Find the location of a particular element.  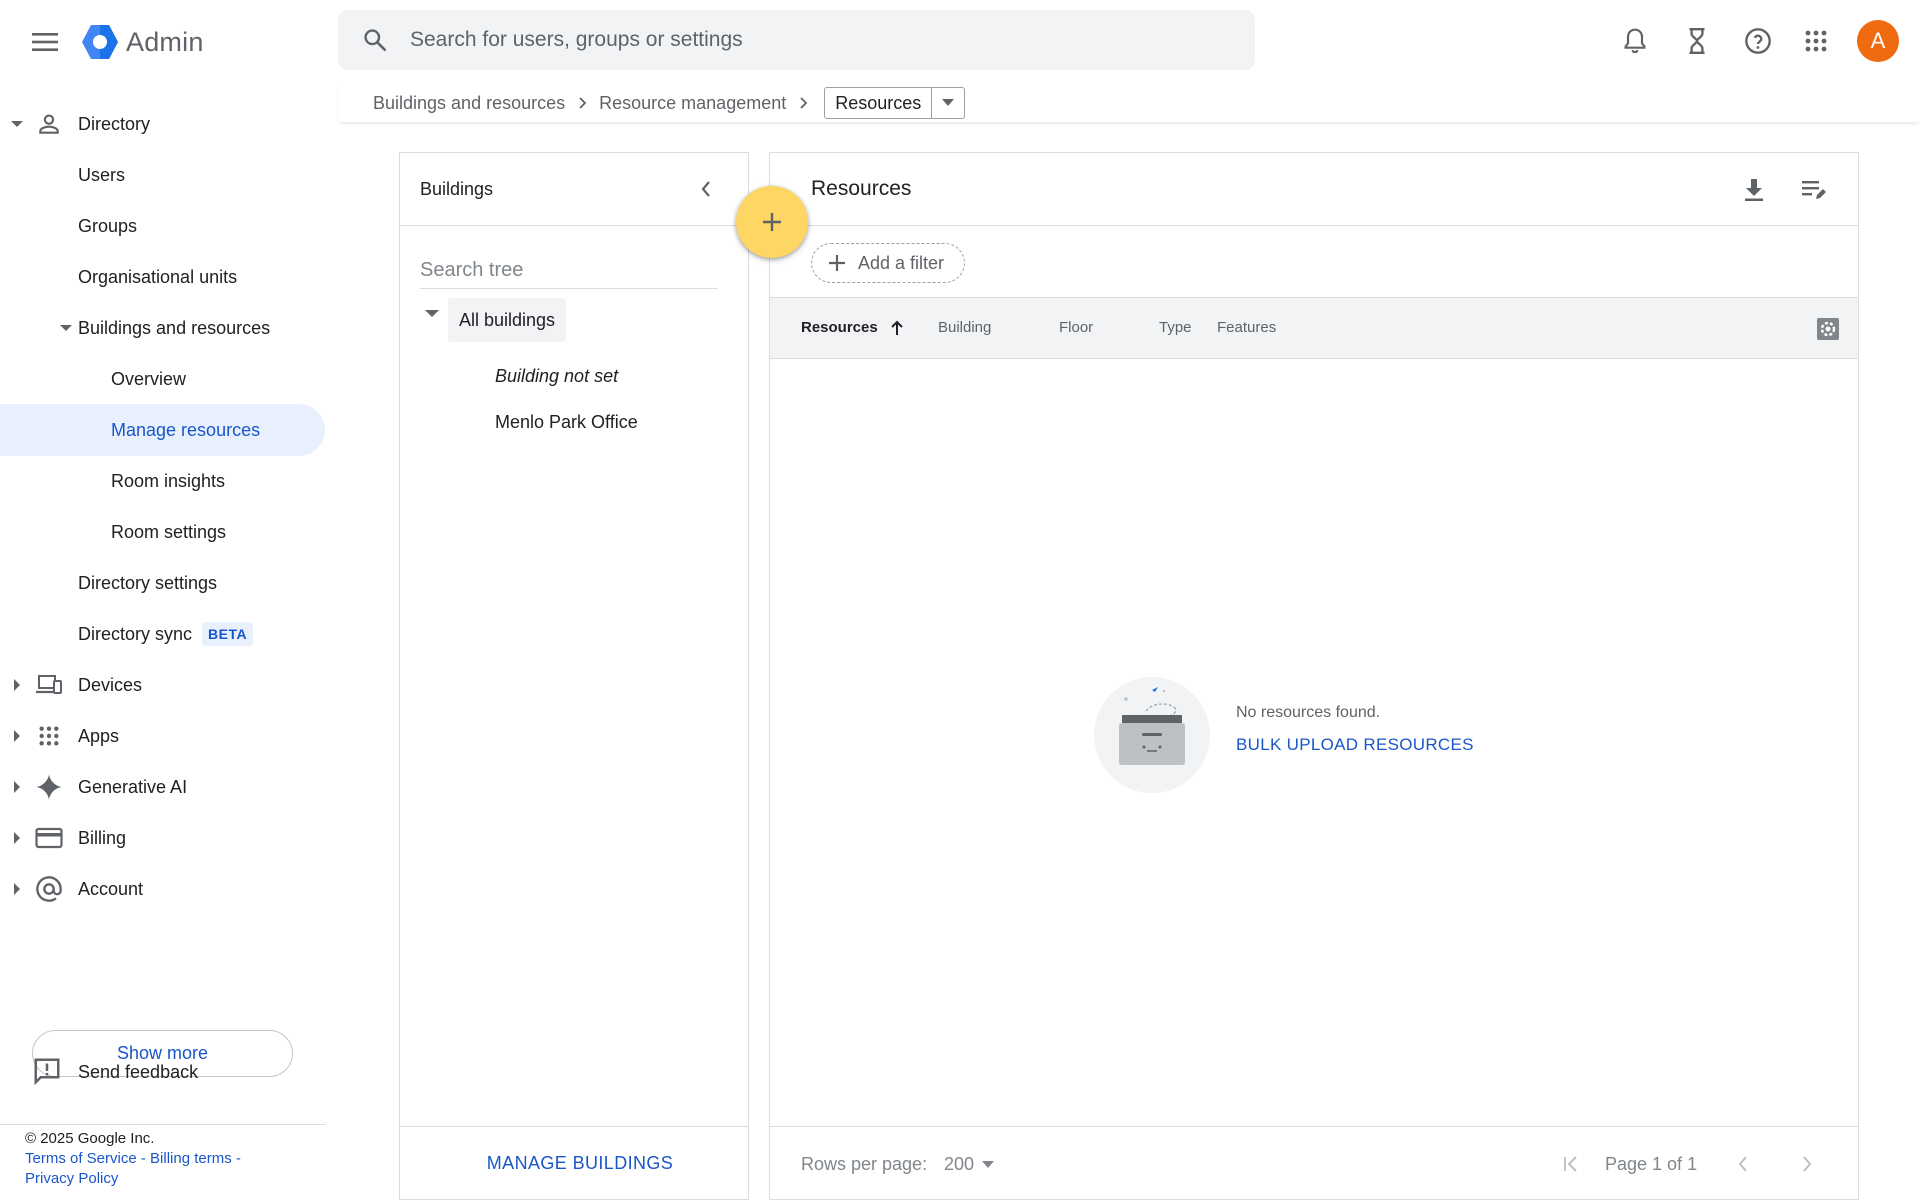

sidebar-item-generative-ai: Generative AI is located at coordinates (163, 787).